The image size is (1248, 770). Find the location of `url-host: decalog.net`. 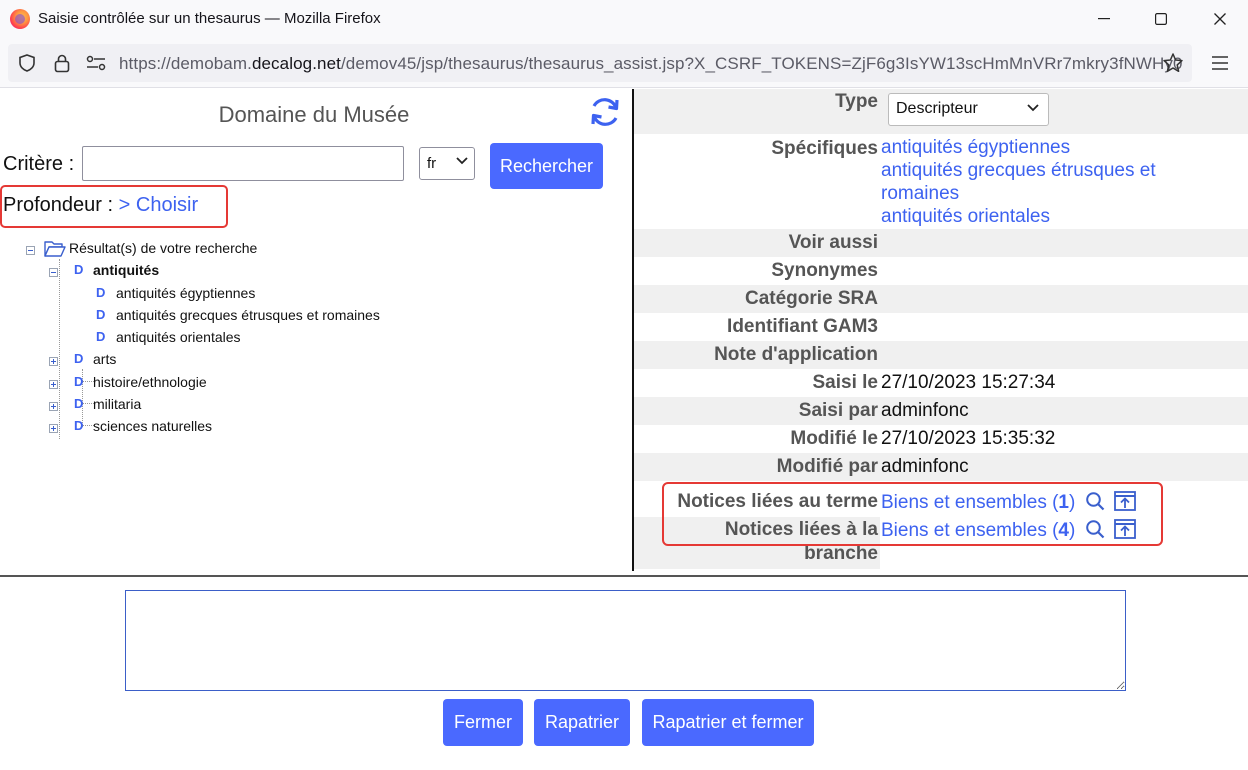

url-host: decalog.net is located at coordinates (296, 63).